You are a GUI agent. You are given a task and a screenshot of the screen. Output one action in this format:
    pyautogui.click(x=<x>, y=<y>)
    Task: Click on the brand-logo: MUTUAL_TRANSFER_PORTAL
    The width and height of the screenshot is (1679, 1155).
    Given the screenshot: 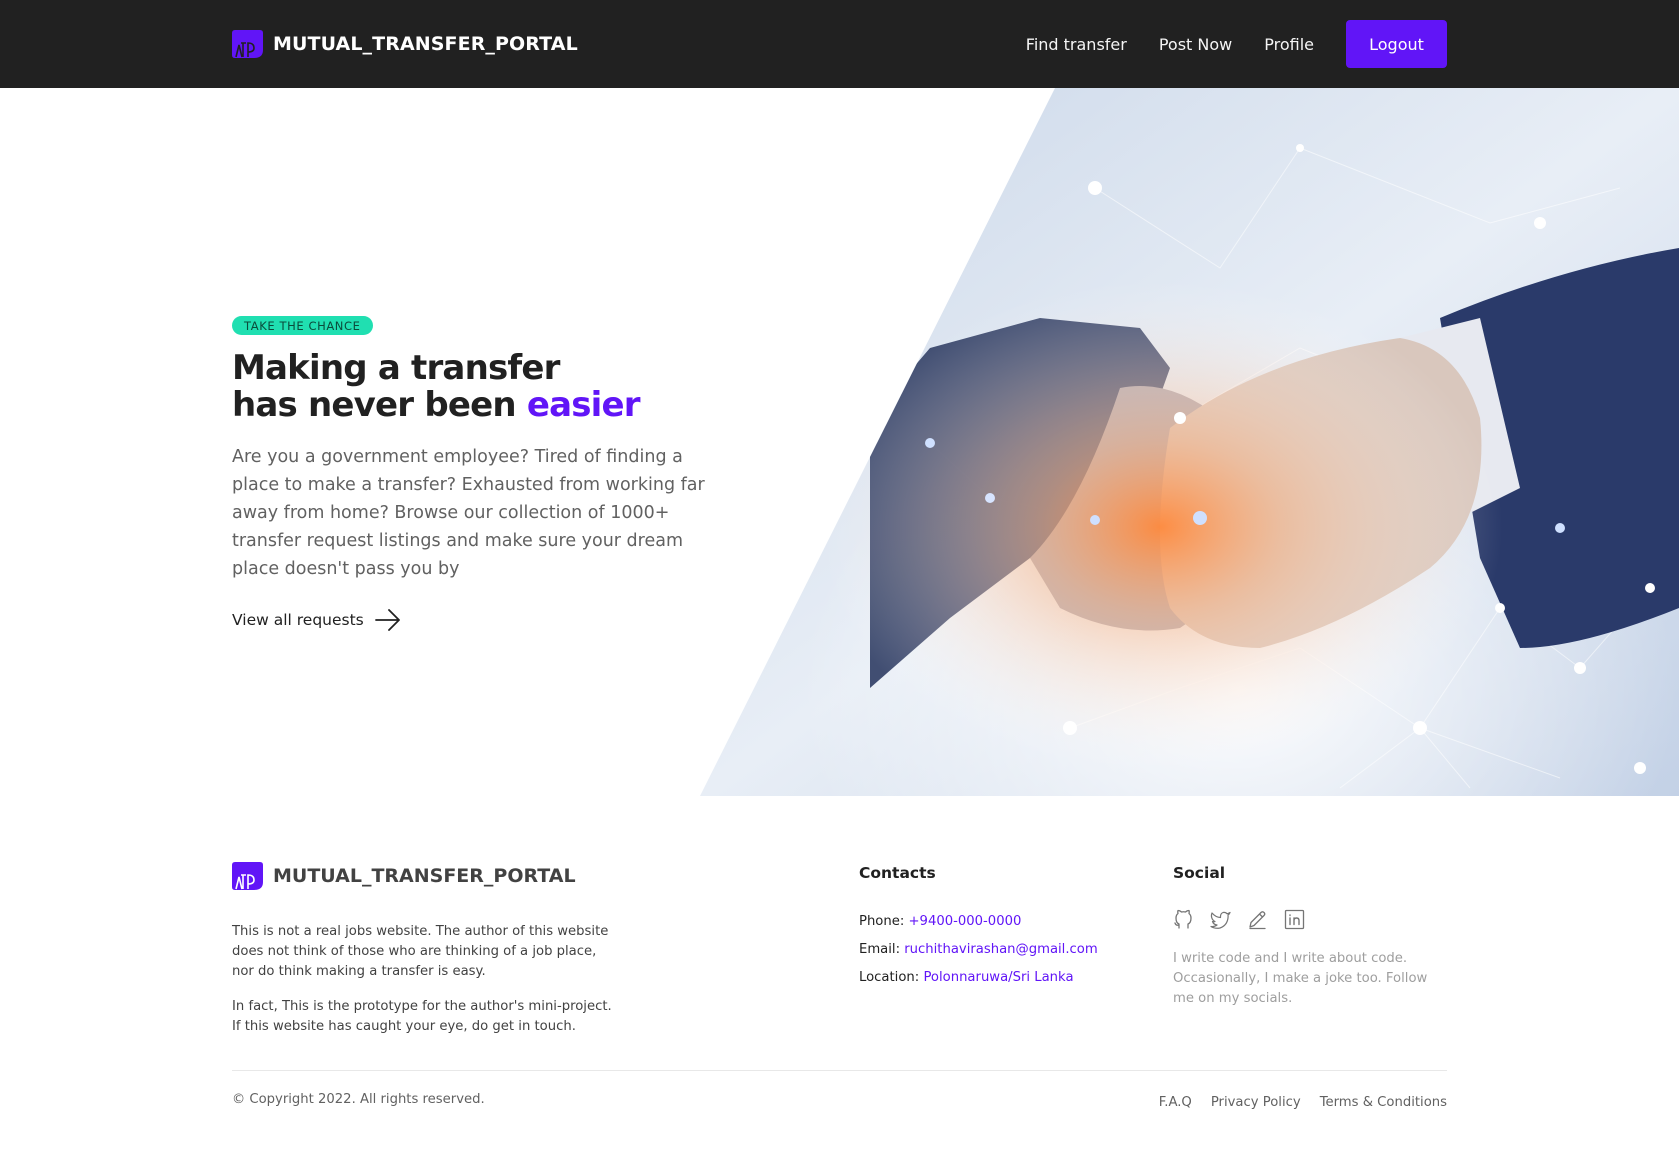 What is the action you would take?
    pyautogui.click(x=405, y=44)
    